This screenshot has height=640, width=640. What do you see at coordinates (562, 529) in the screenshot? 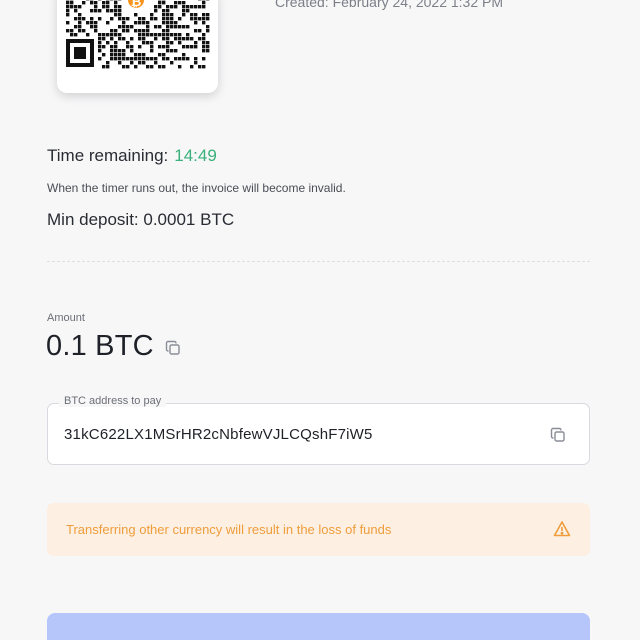
I see `warning-triangle-icon` at bounding box center [562, 529].